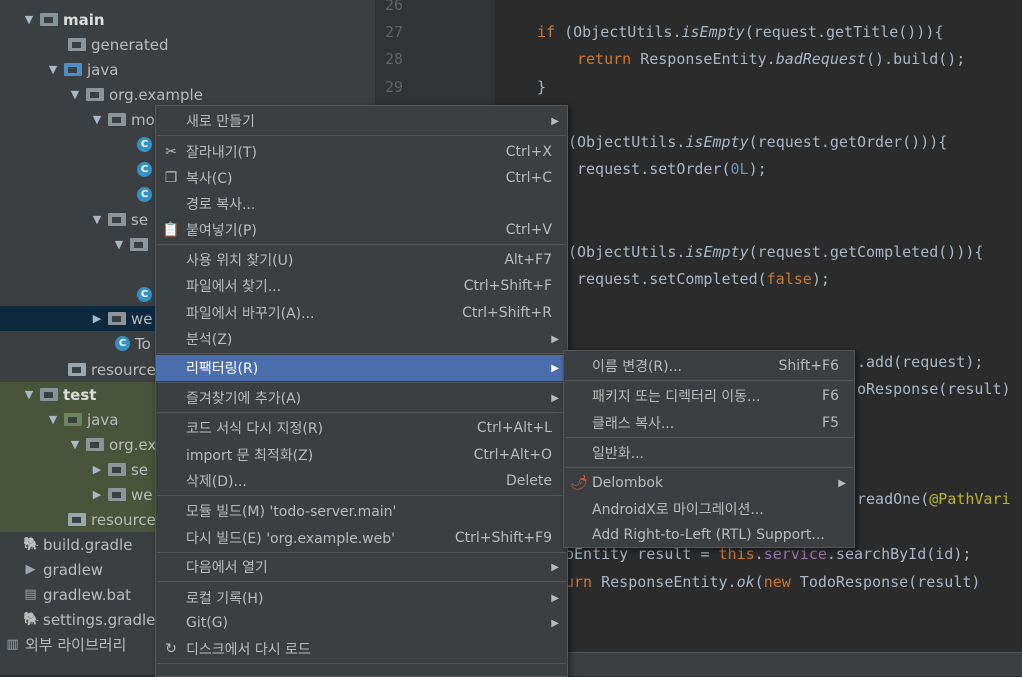 This screenshot has height=677, width=1022. I want to click on code-line: request.setOrder(0L);, so click(672, 169).